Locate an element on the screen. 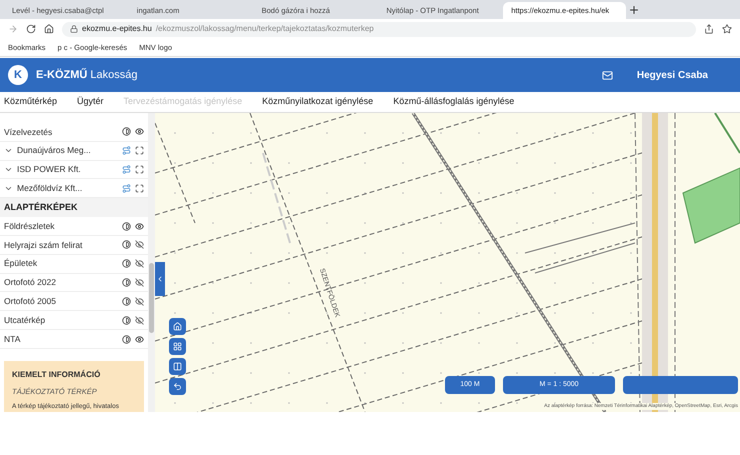 This screenshot has height=455, width=740. layer-group-name: ISD POWER Kft. is located at coordinates (67, 169).